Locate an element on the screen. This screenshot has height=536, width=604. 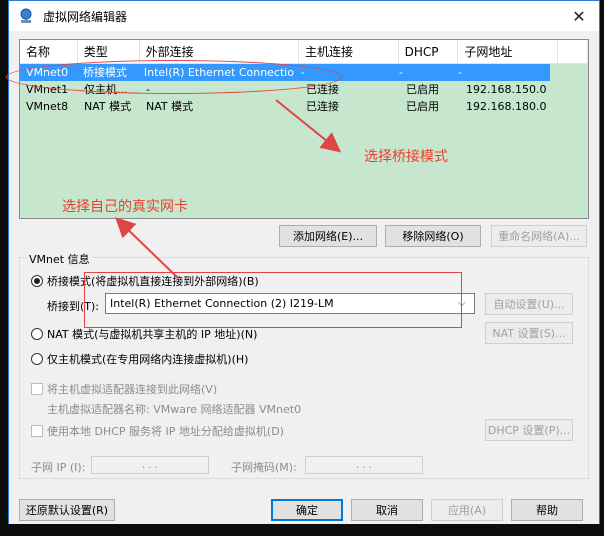
terminal-bottom-edge is located at coordinates (302, 530).